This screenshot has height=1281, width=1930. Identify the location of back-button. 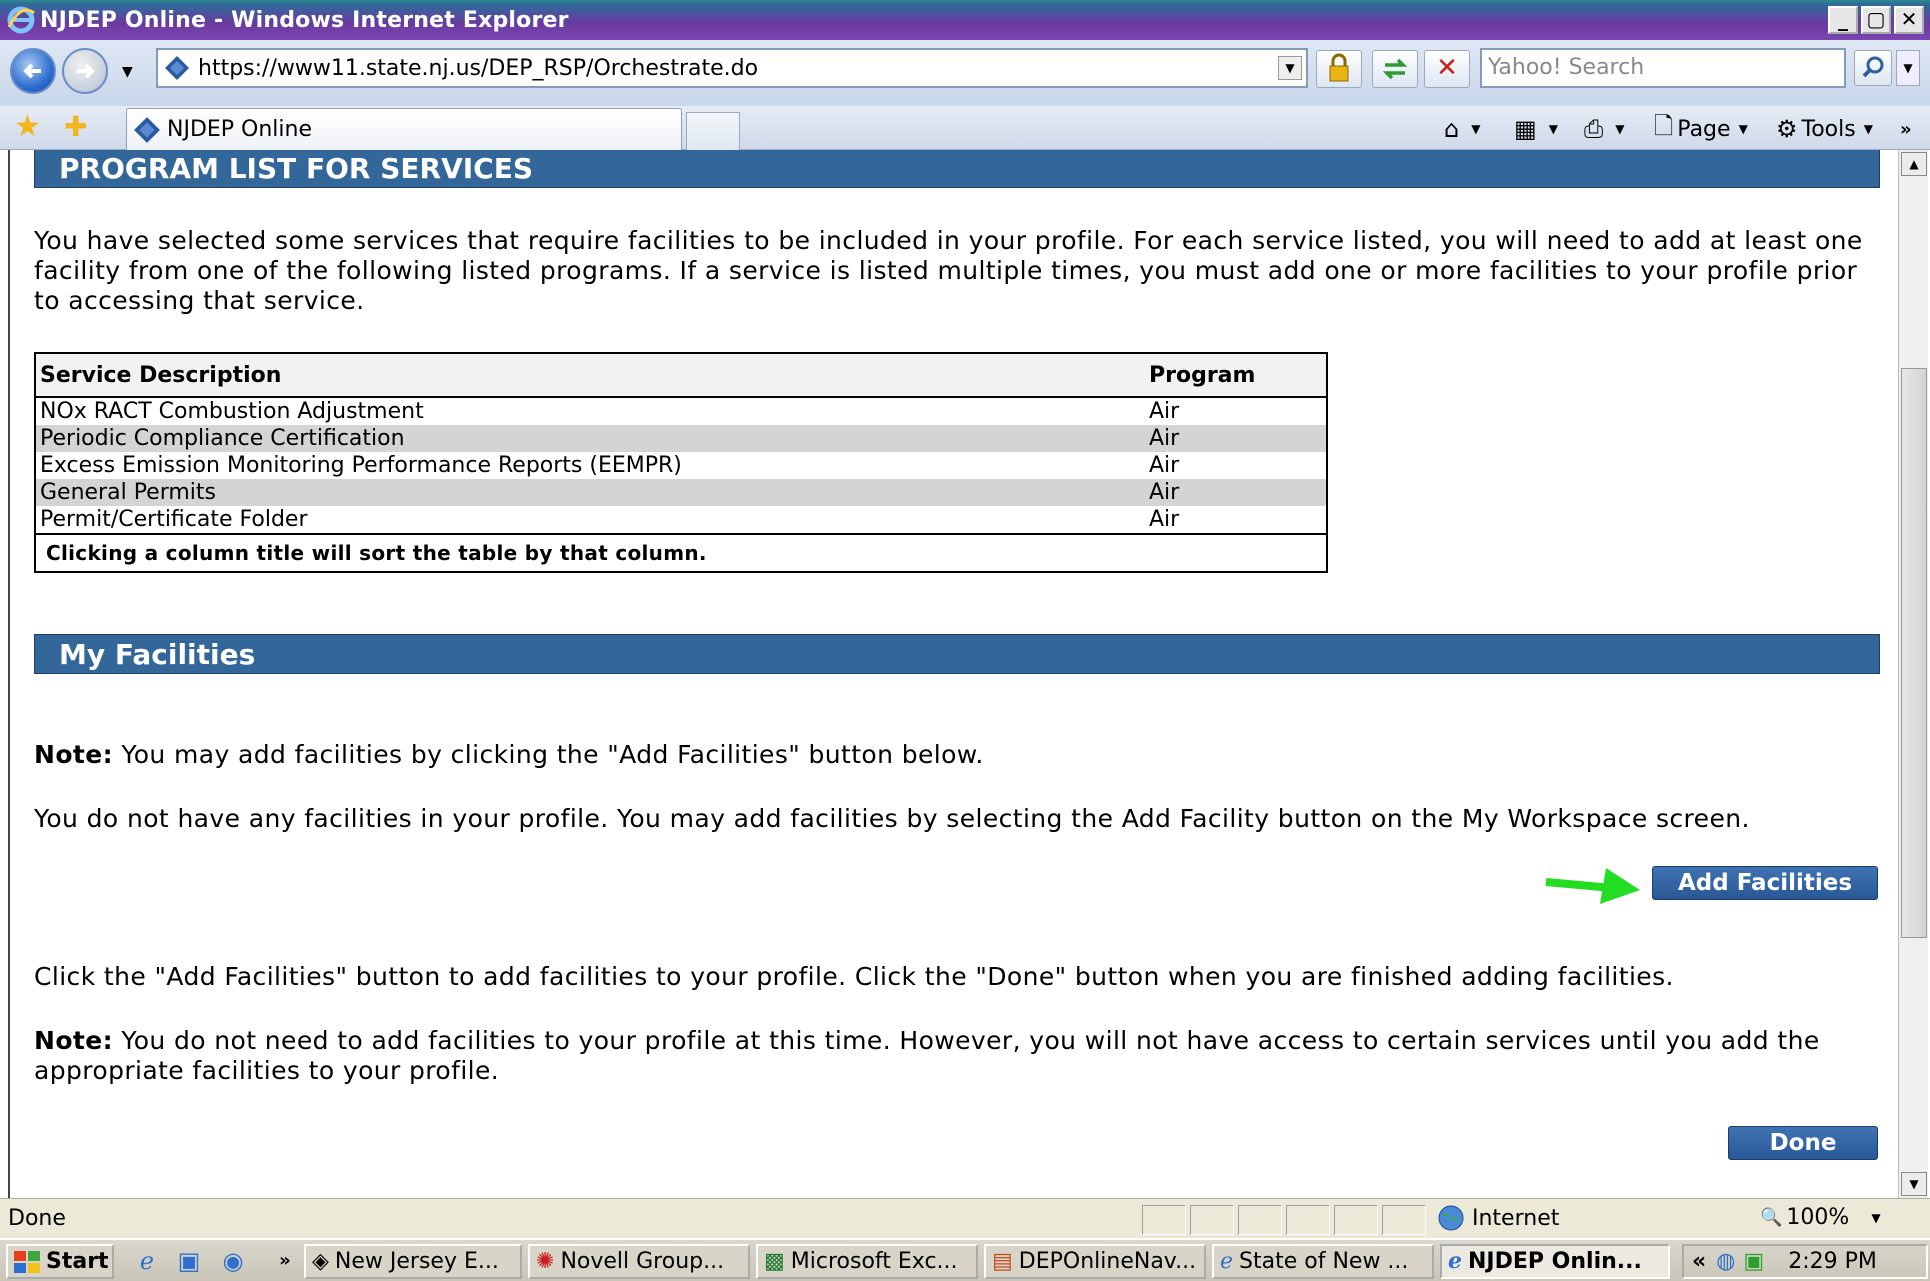
(33, 71).